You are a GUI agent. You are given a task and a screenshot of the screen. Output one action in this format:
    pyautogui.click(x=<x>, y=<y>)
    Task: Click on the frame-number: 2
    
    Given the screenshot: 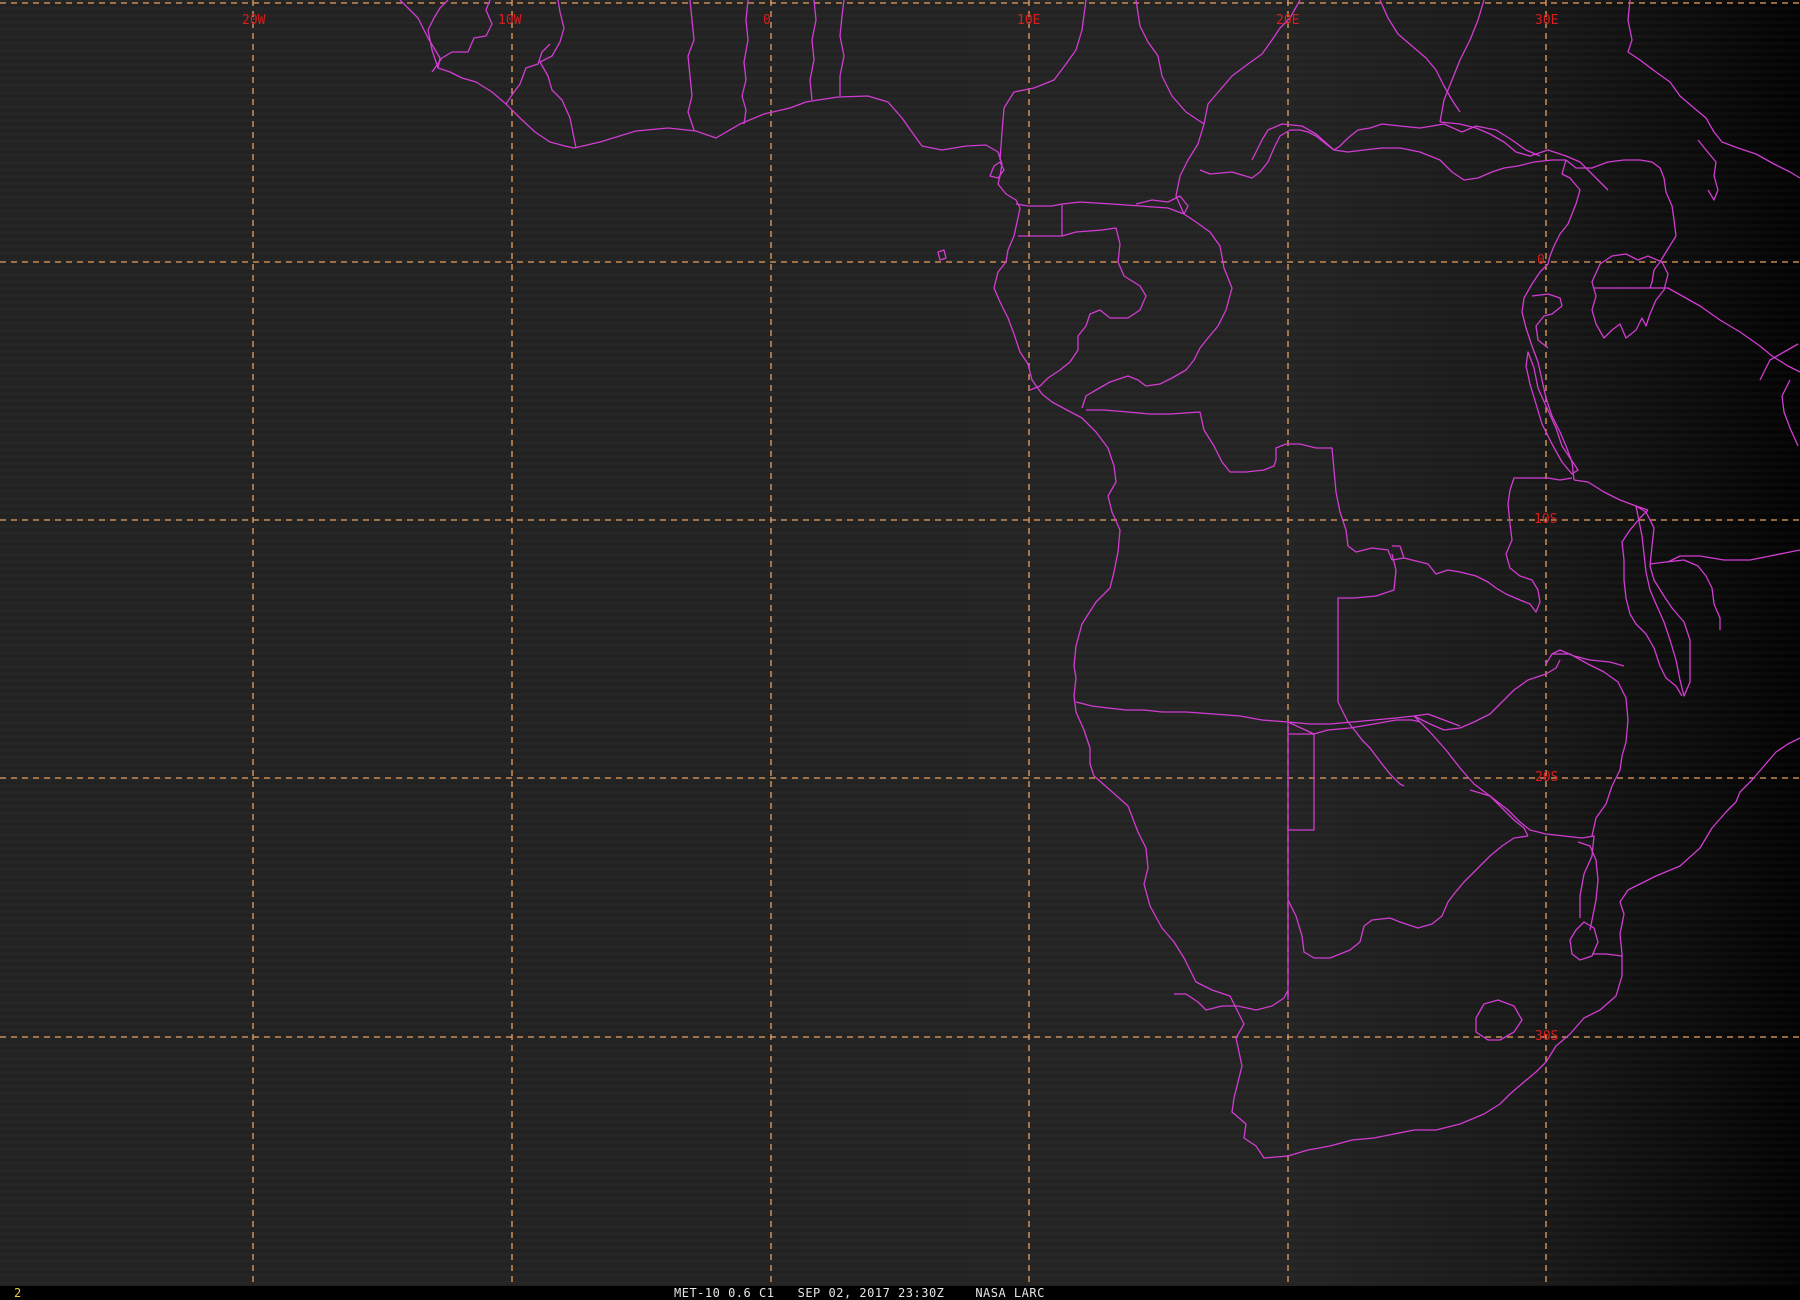 What is the action you would take?
    pyautogui.click(x=18, y=1293)
    